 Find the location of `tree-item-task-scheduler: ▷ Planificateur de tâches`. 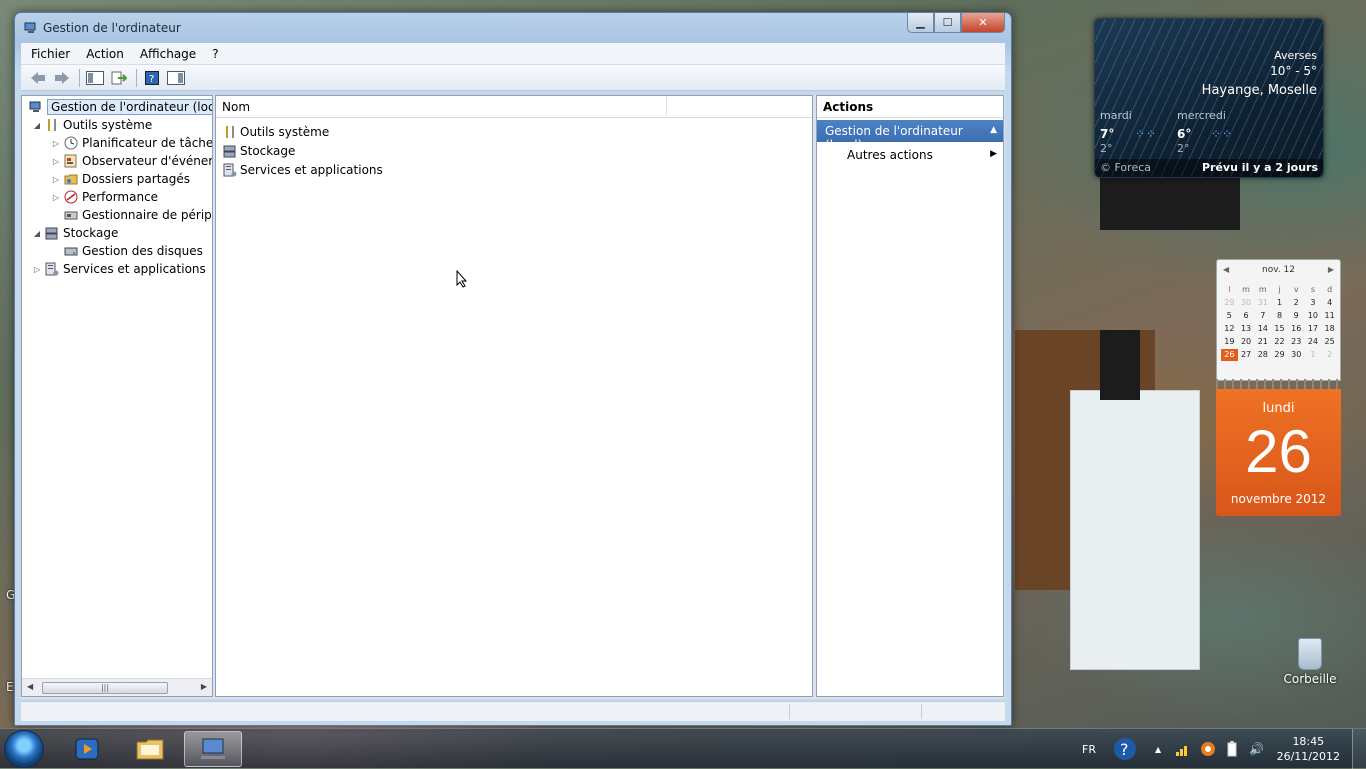

tree-item-task-scheduler: ▷ Planificateur de tâches is located at coordinates (131, 143).